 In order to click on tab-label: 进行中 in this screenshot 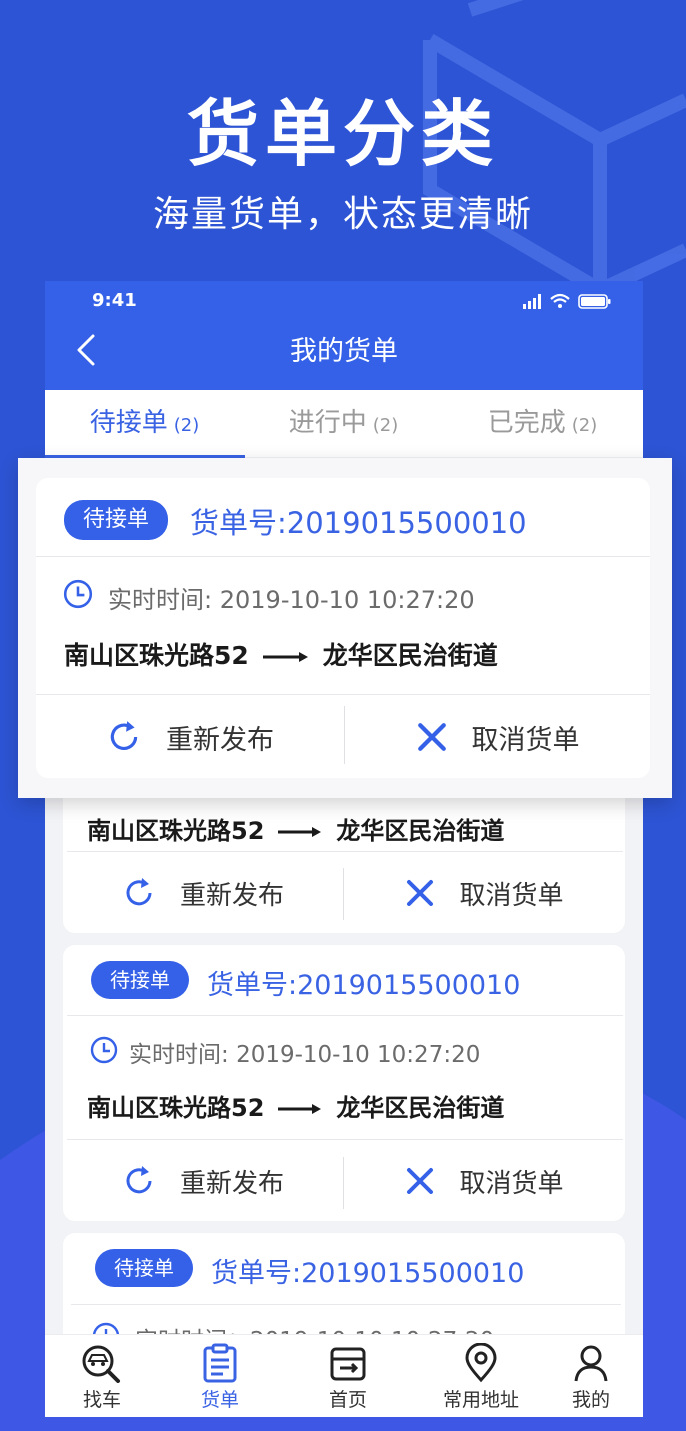, I will do `click(327, 423)`.